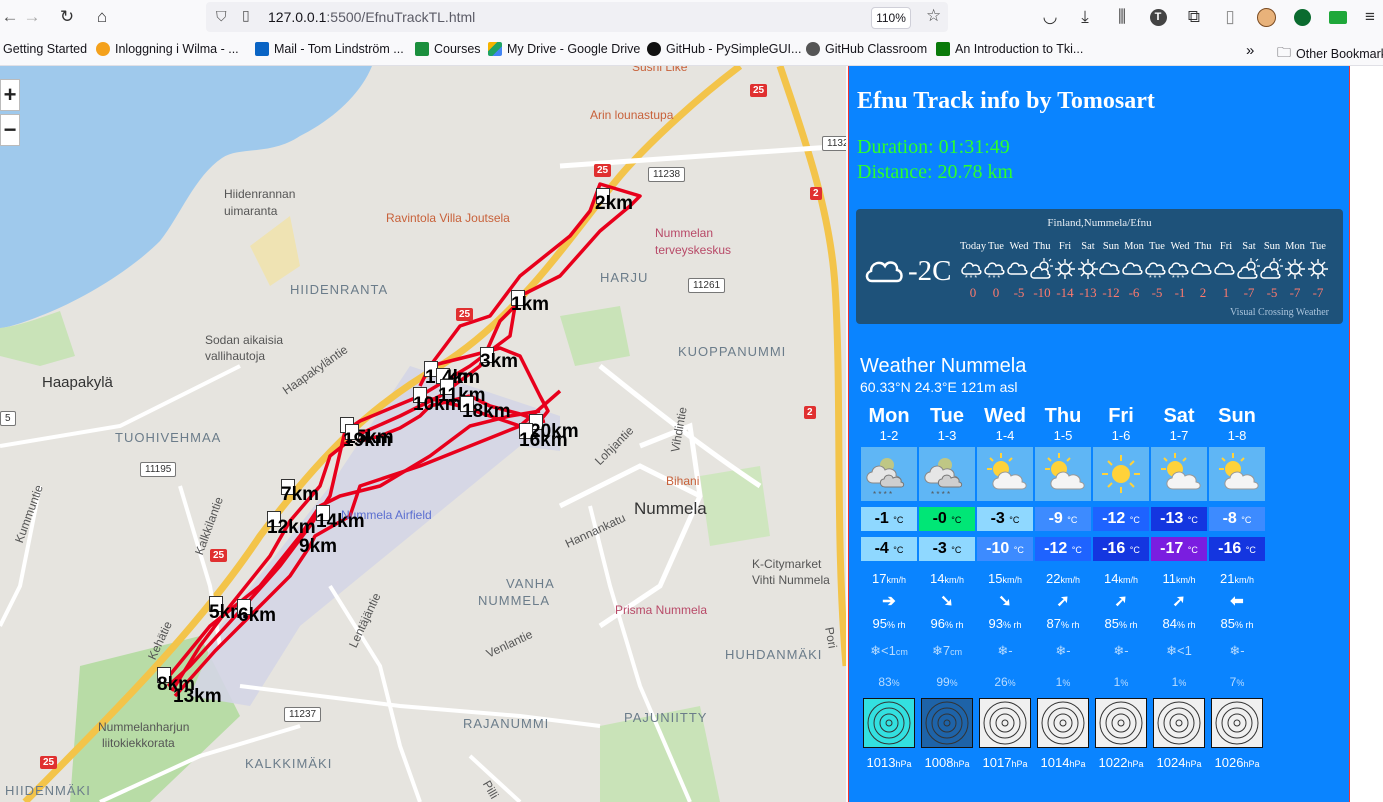 Image resolution: width=1383 pixels, height=802 pixels. I want to click on pressure: 1008hPa, so click(947, 762).